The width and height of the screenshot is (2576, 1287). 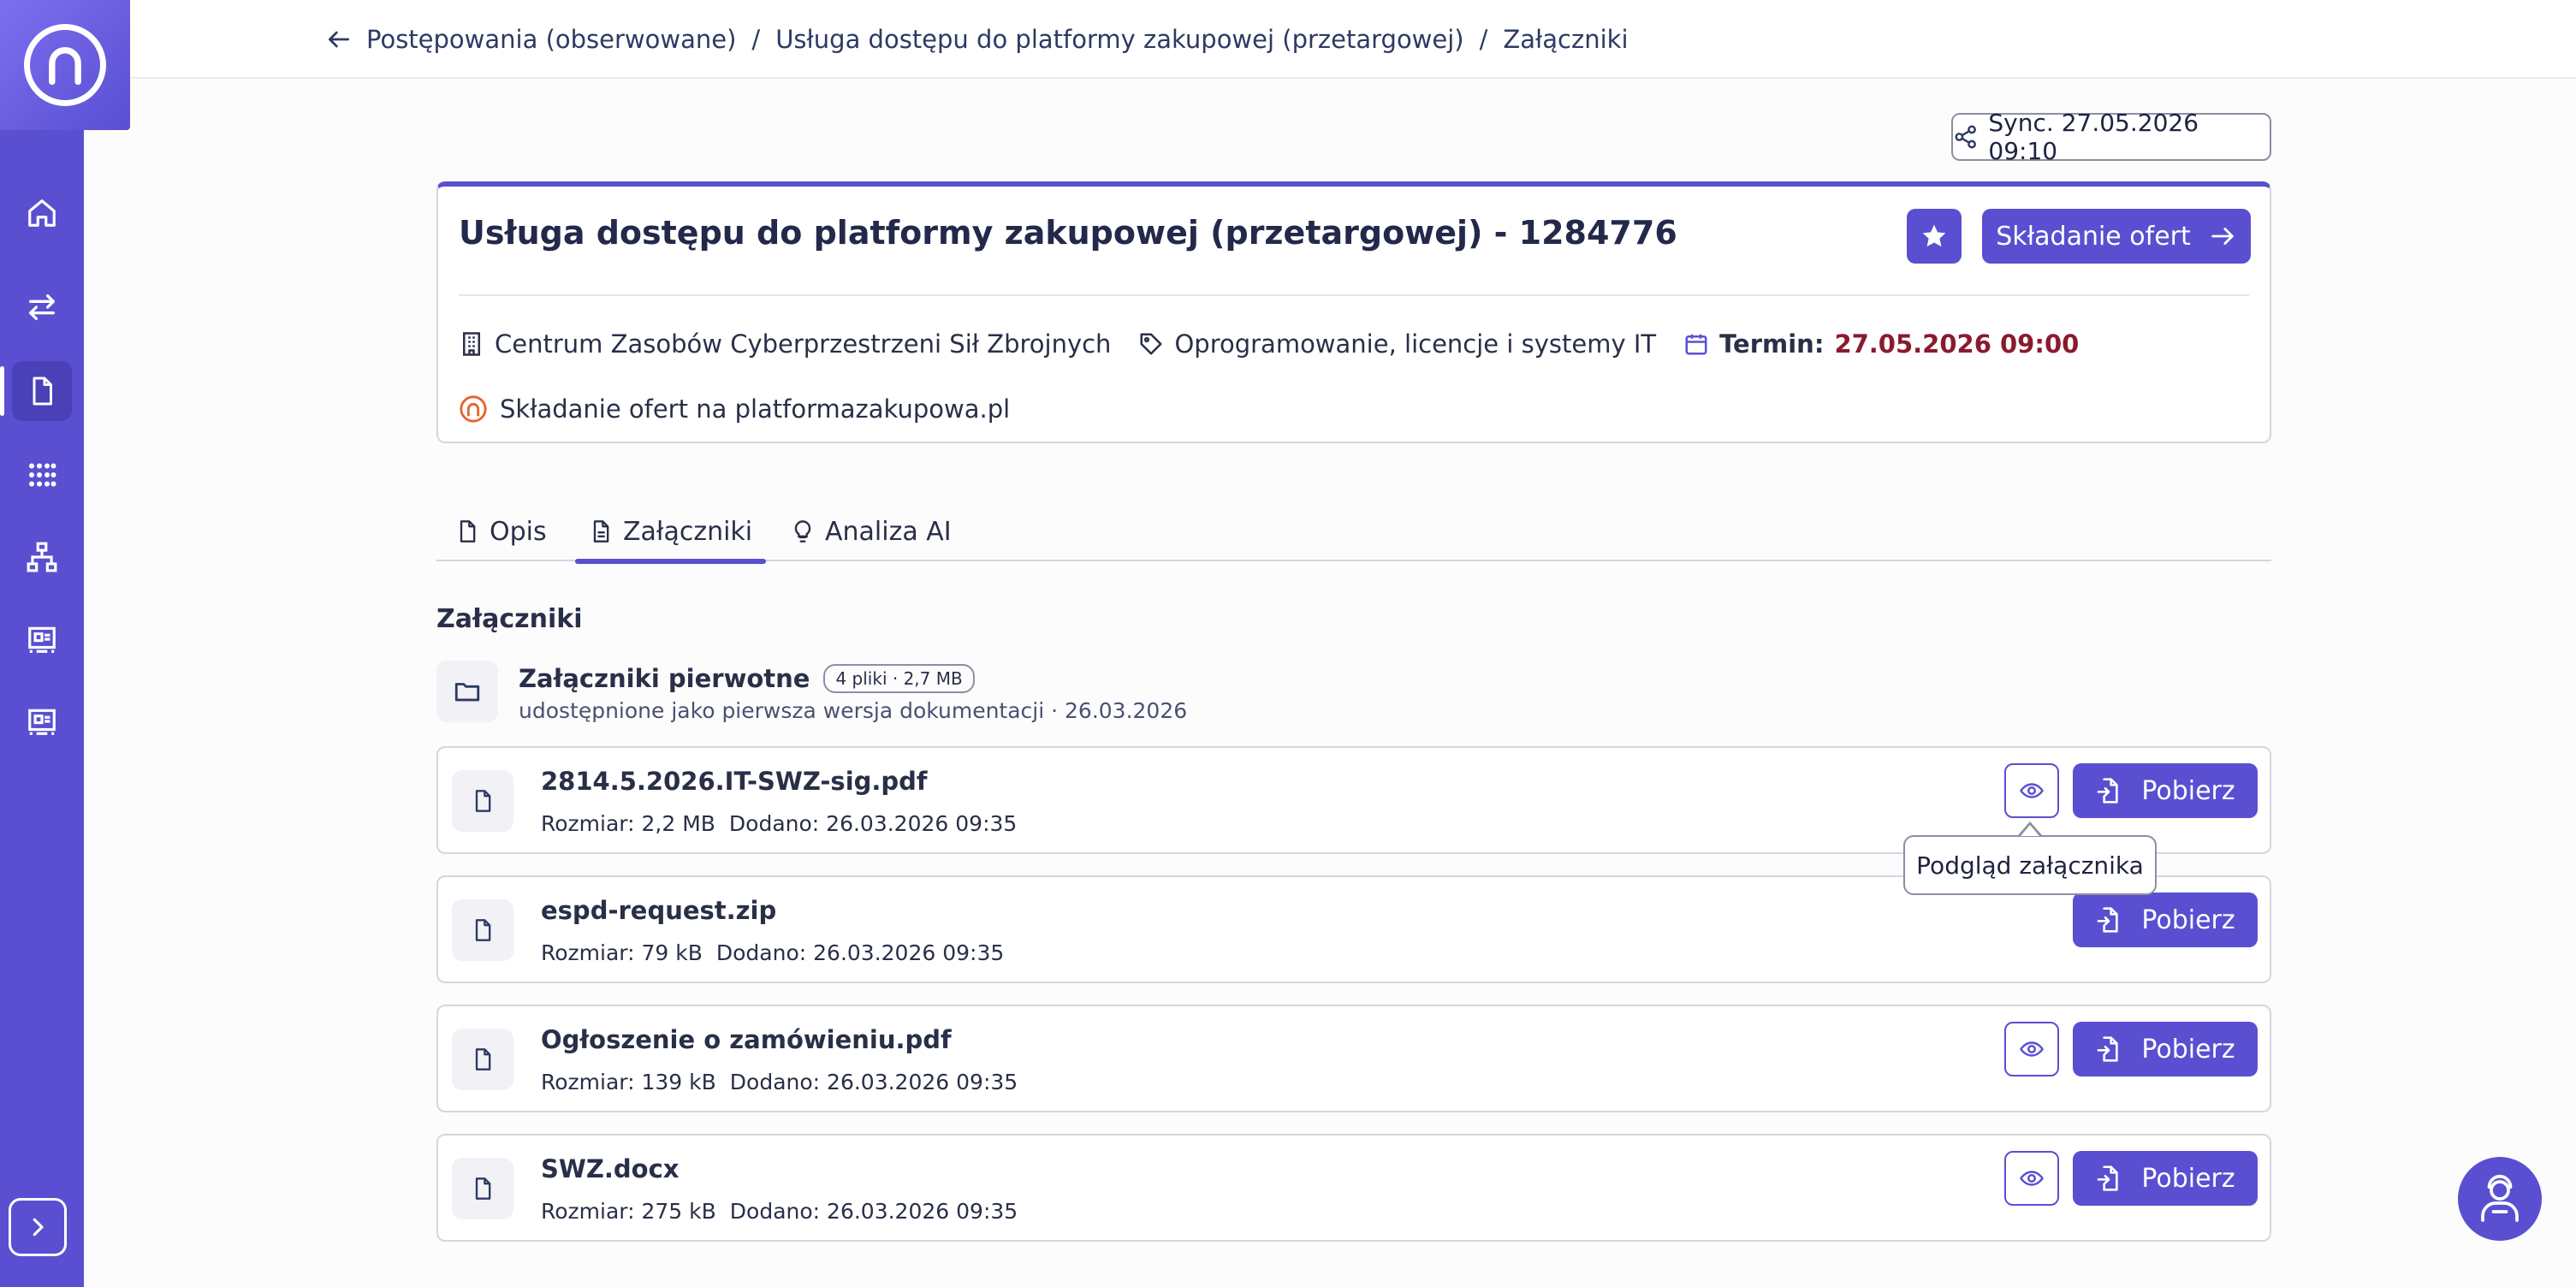 I want to click on assistant-avatar-icon, so click(x=2500, y=1198).